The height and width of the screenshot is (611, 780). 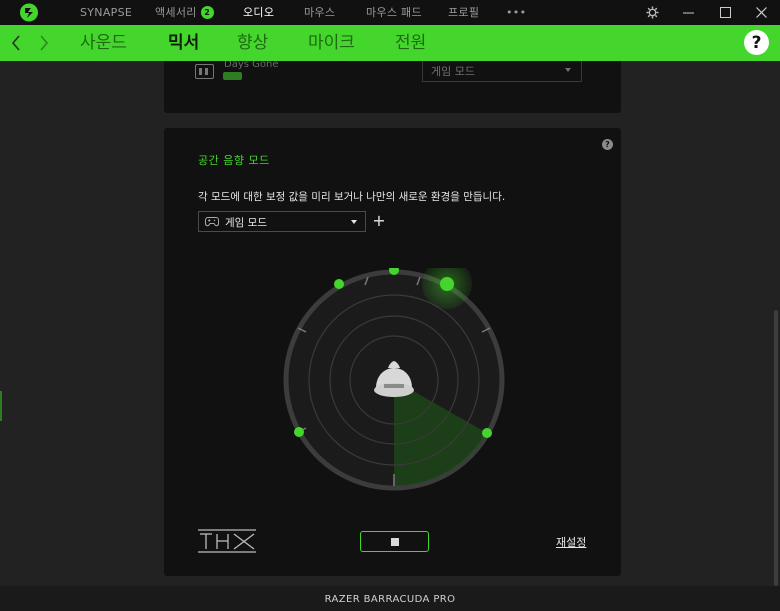 I want to click on accessories-count-badge: 2, so click(x=207, y=12).